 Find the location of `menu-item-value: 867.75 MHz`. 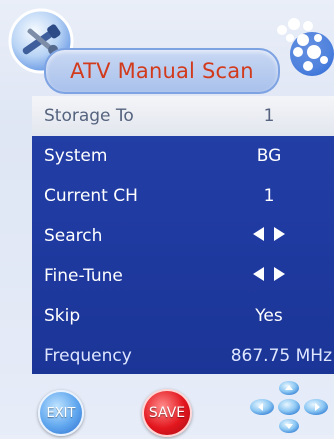

menu-item-value: 867.75 MHz is located at coordinates (281, 356).